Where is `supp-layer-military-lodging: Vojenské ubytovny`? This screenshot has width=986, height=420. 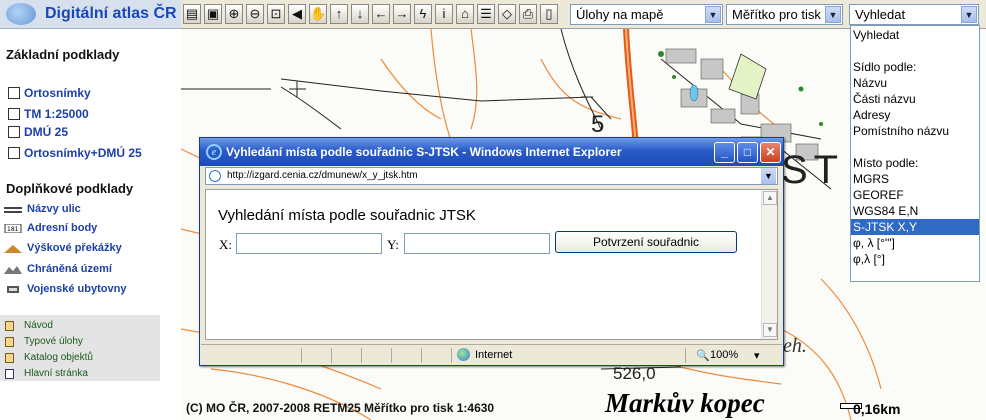
supp-layer-military-lodging: Vojenské ubytovny is located at coordinates (65, 289).